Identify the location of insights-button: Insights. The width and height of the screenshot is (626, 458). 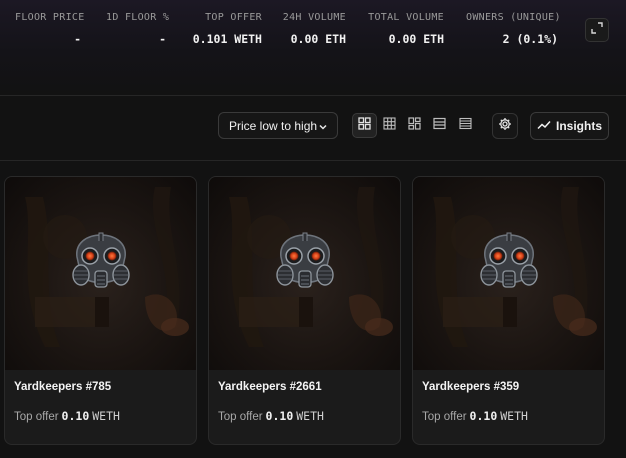
(569, 126).